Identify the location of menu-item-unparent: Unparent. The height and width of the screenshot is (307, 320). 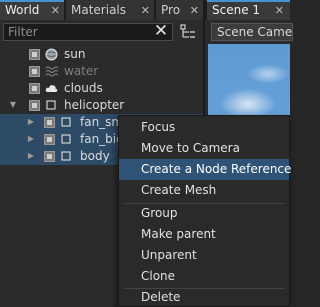
(204, 255).